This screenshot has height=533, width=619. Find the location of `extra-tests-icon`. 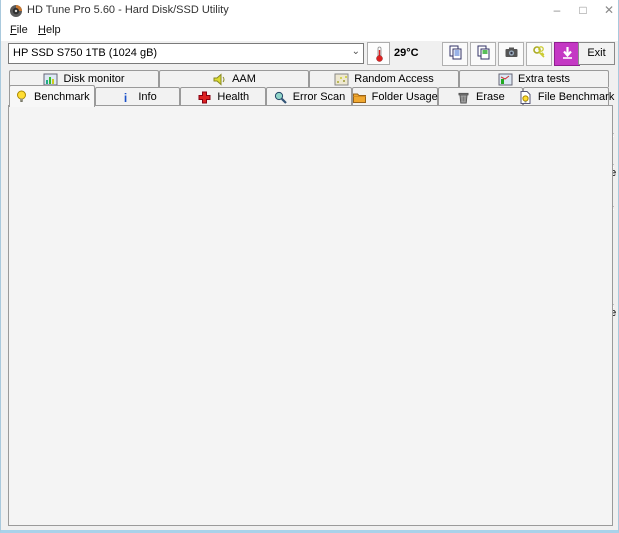

extra-tests-icon is located at coordinates (505, 79).